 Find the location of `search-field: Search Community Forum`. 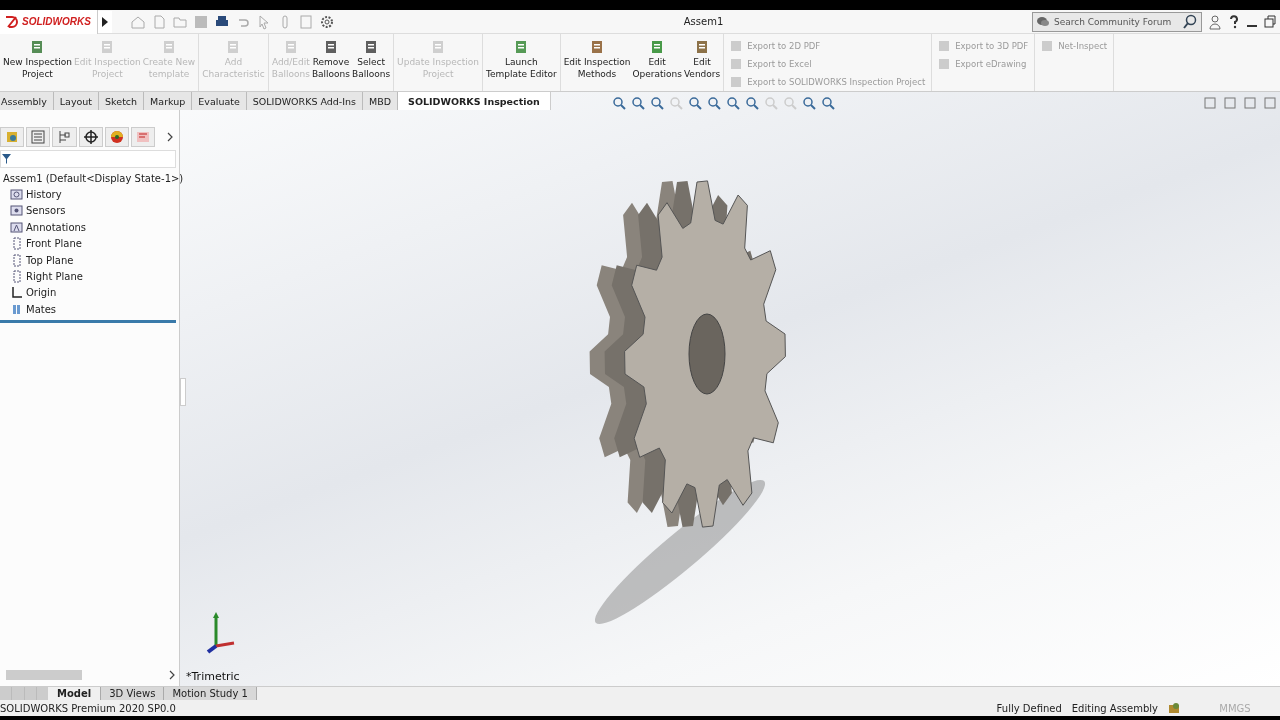

search-field: Search Community Forum is located at coordinates (1117, 21).